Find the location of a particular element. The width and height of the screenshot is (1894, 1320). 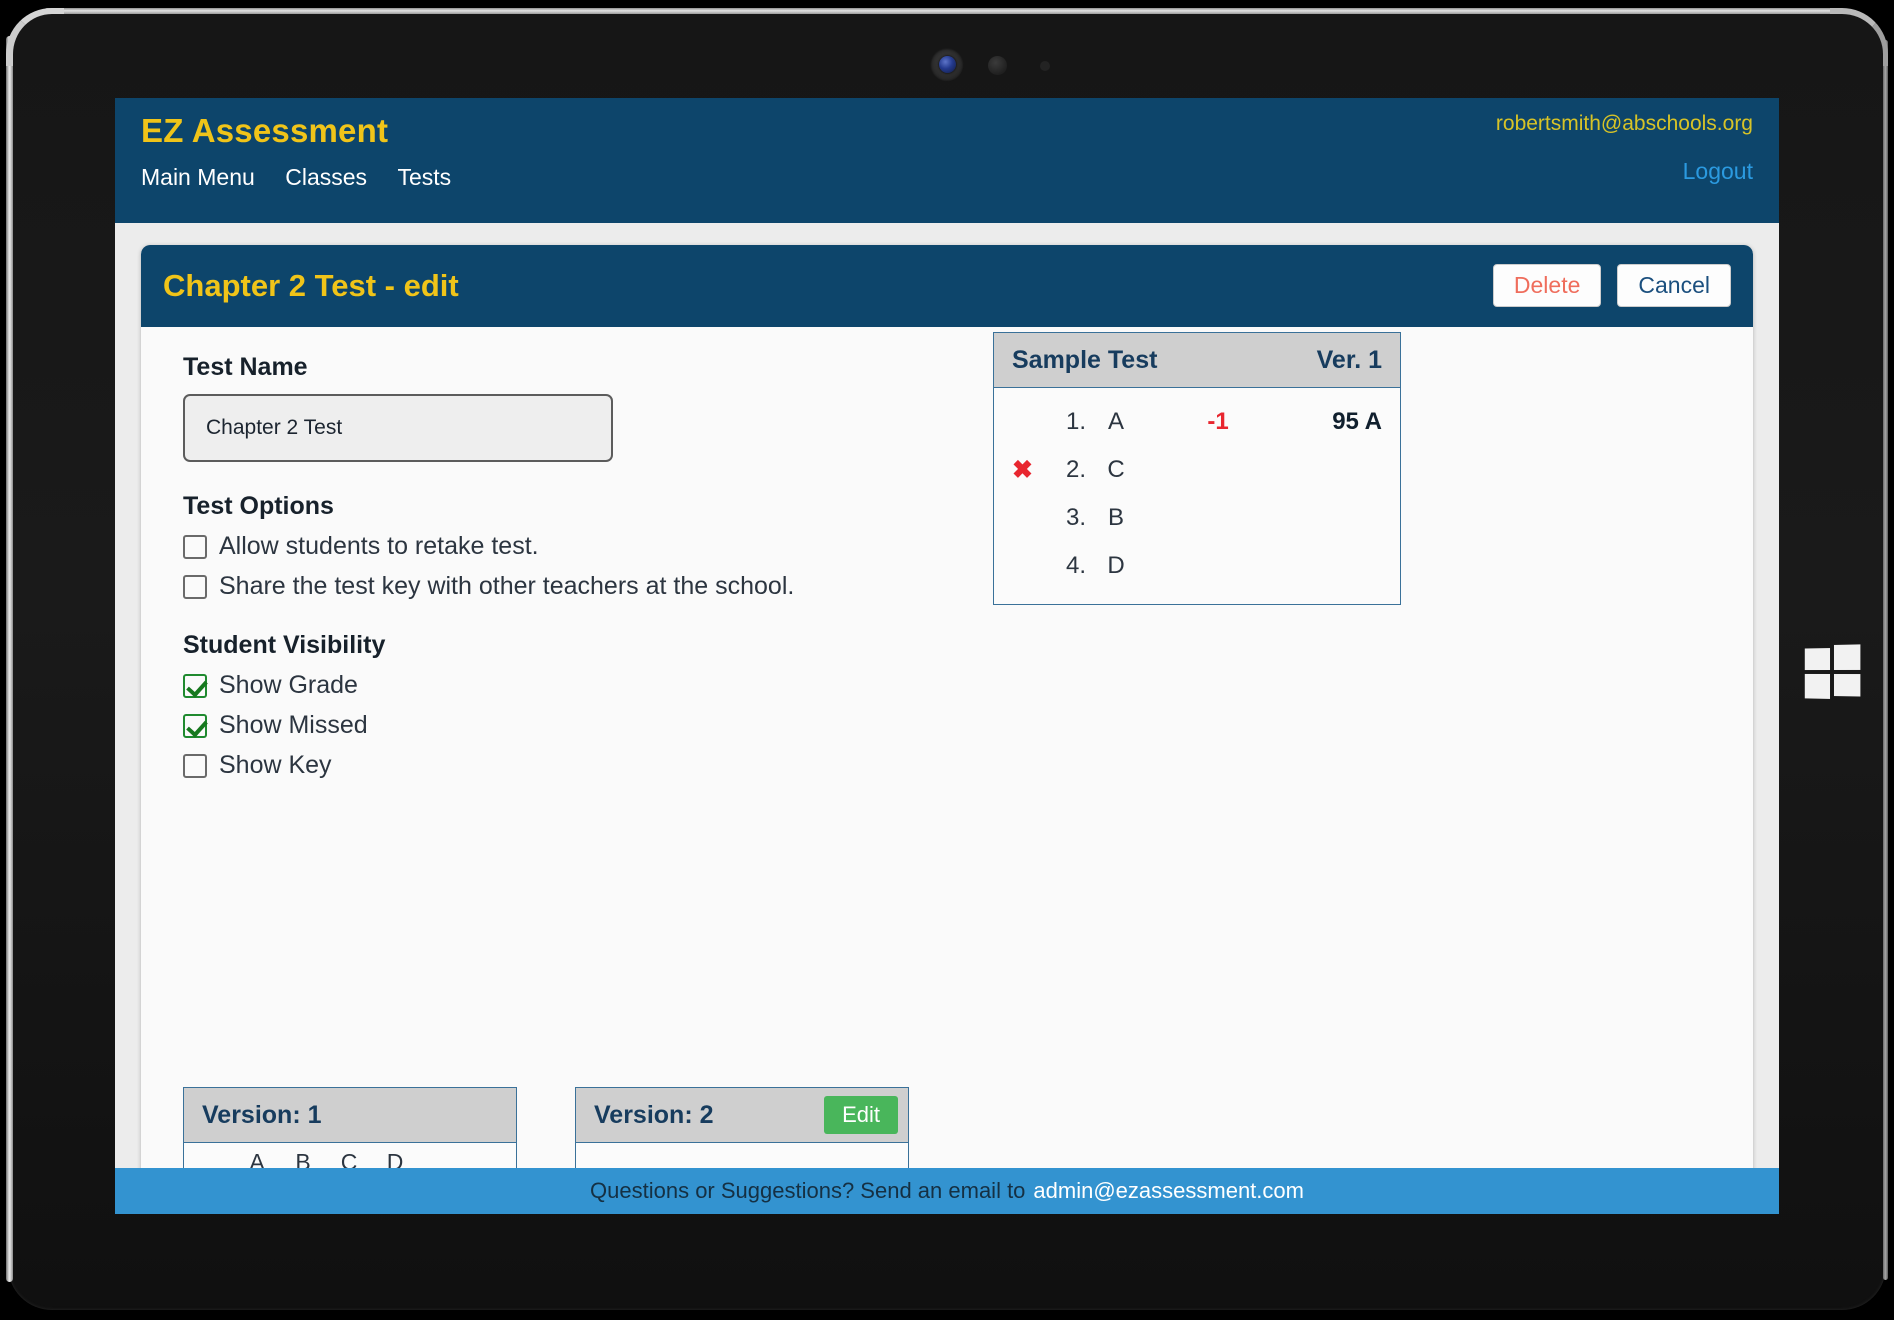

checkbox-allow-retake: Allow students to retake test. is located at coordinates (947, 546).